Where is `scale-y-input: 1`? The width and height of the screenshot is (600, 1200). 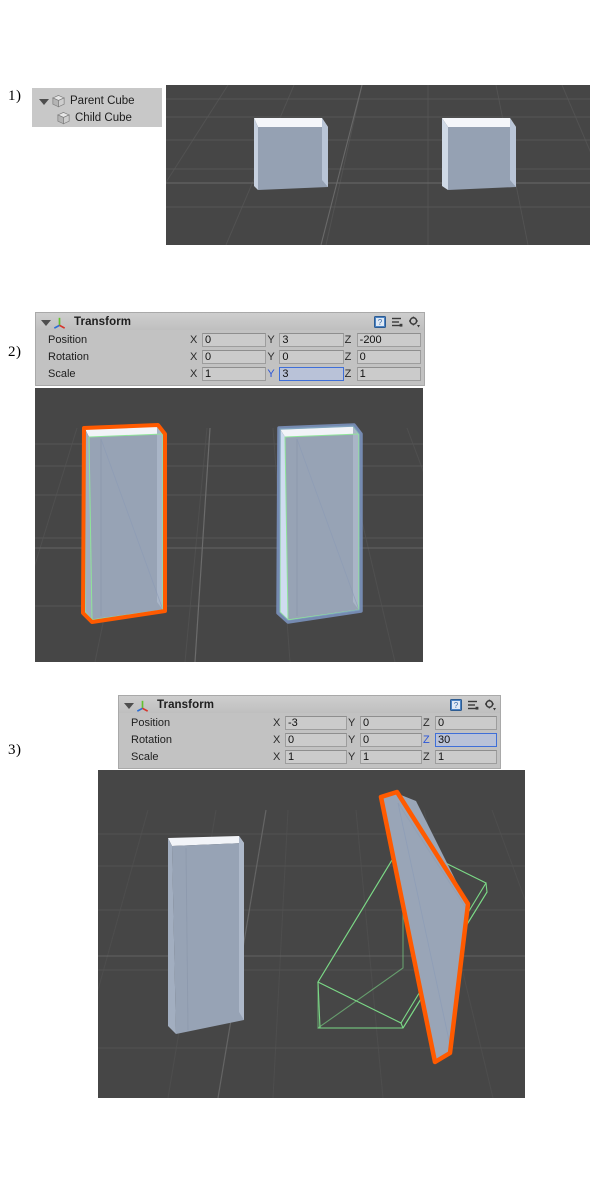 scale-y-input: 1 is located at coordinates (391, 756).